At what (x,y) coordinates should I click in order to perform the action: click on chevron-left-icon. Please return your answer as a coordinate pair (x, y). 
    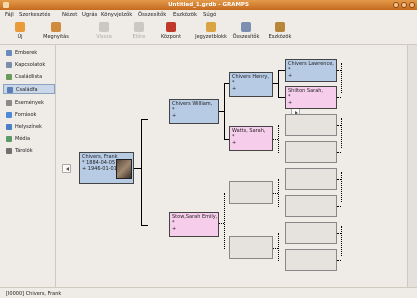
    Looking at the image, I should click on (67, 169).